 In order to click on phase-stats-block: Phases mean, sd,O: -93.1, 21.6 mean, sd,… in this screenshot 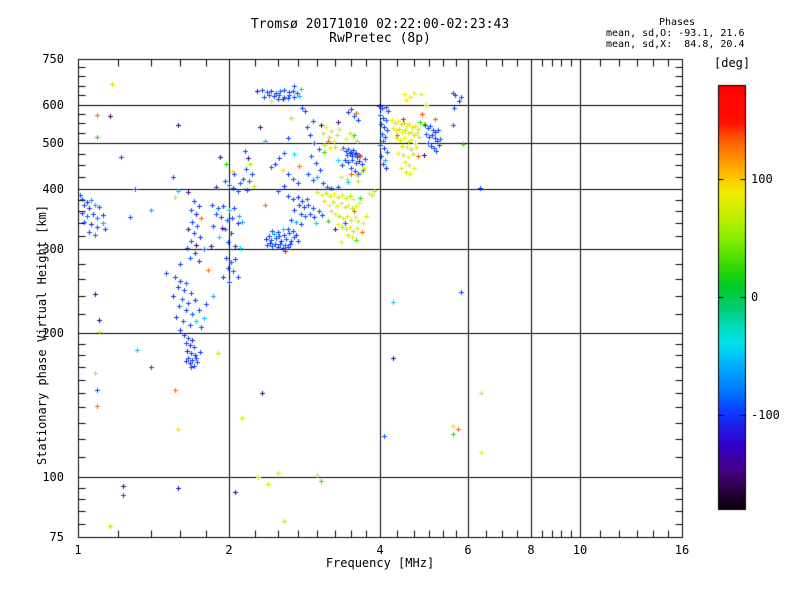, I will do `click(677, 33)`.